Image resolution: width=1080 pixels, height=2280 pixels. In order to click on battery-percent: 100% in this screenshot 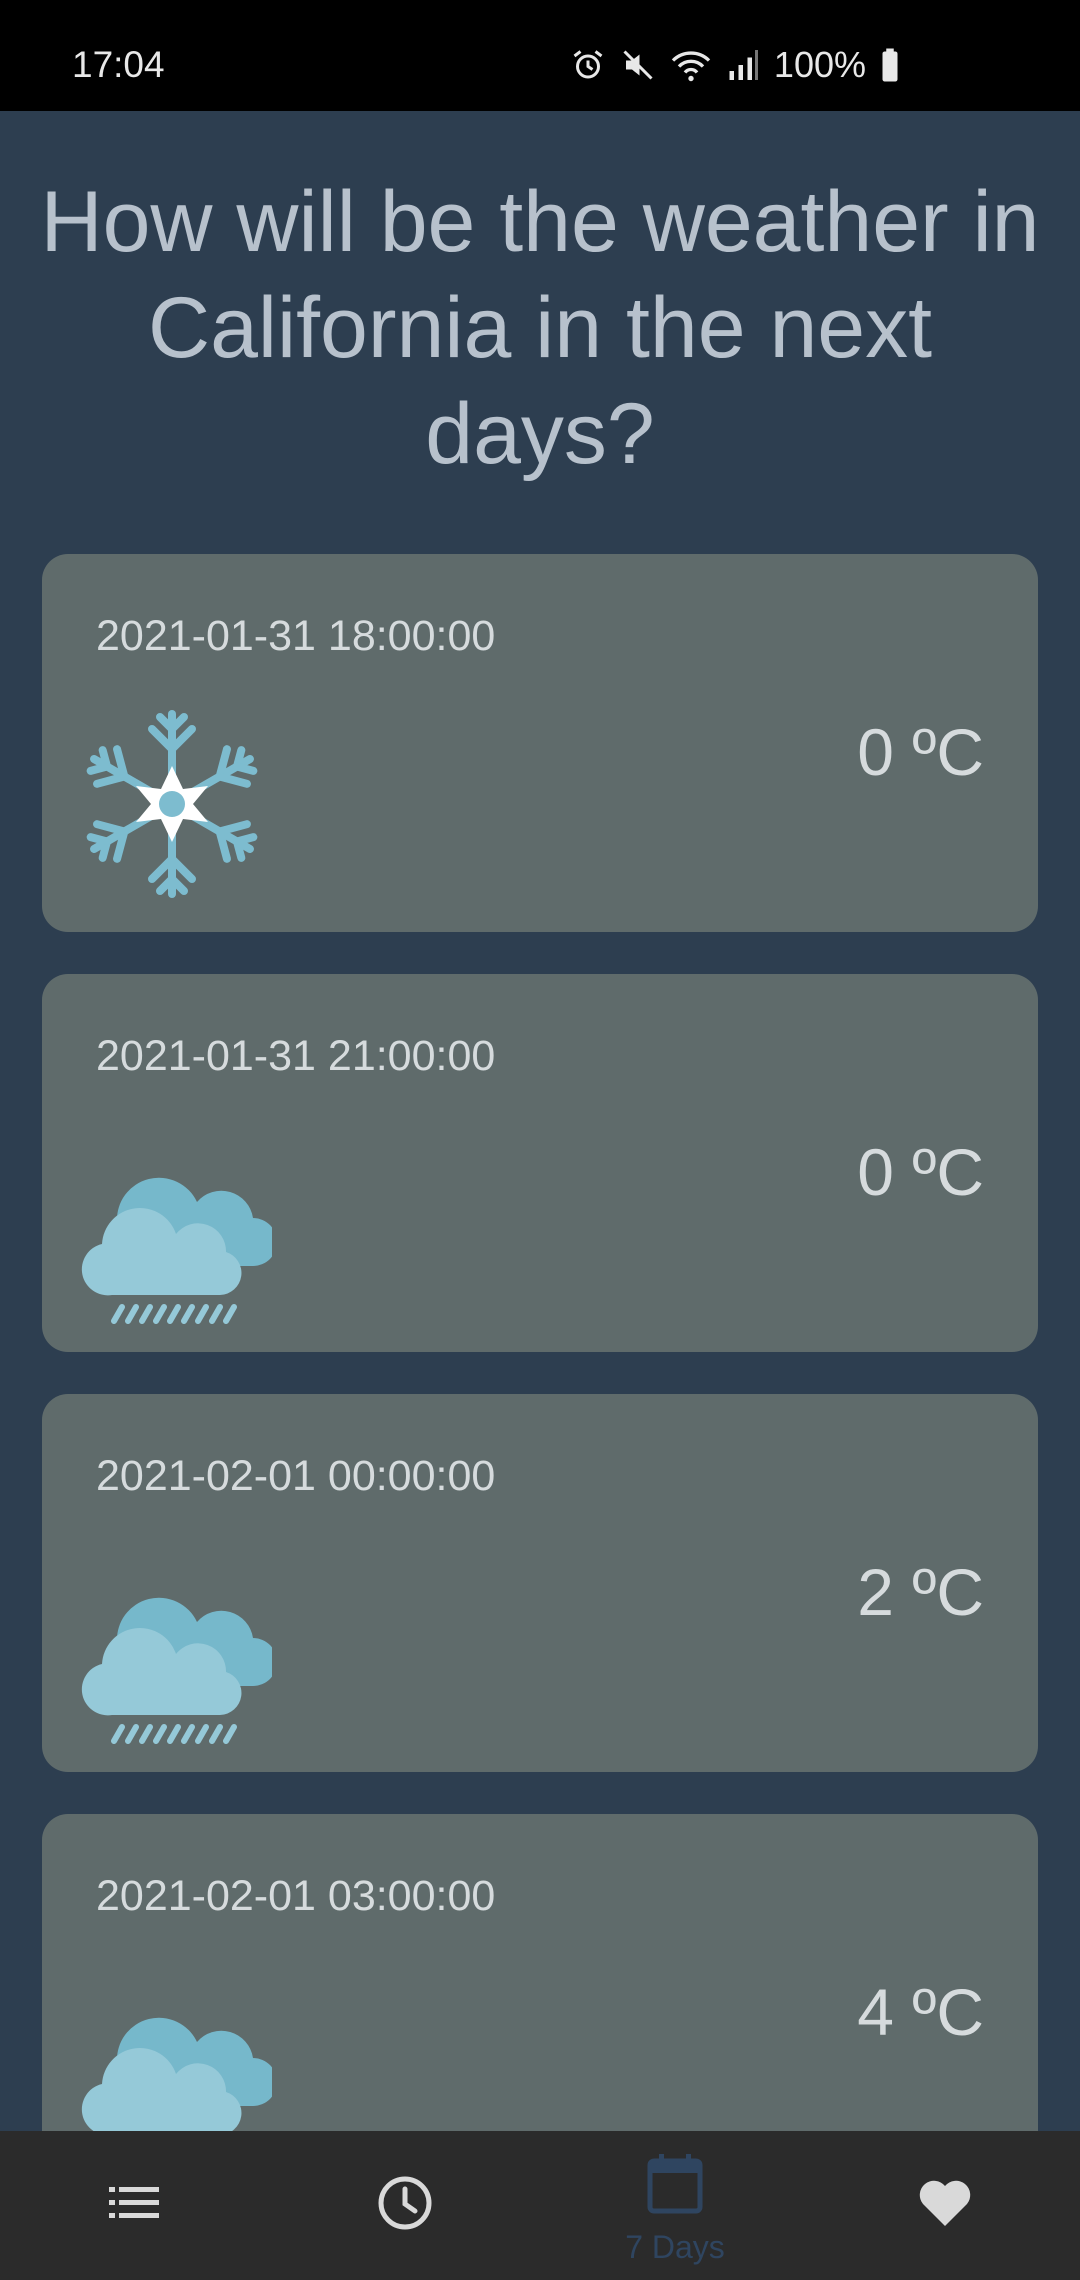, I will do `click(819, 64)`.